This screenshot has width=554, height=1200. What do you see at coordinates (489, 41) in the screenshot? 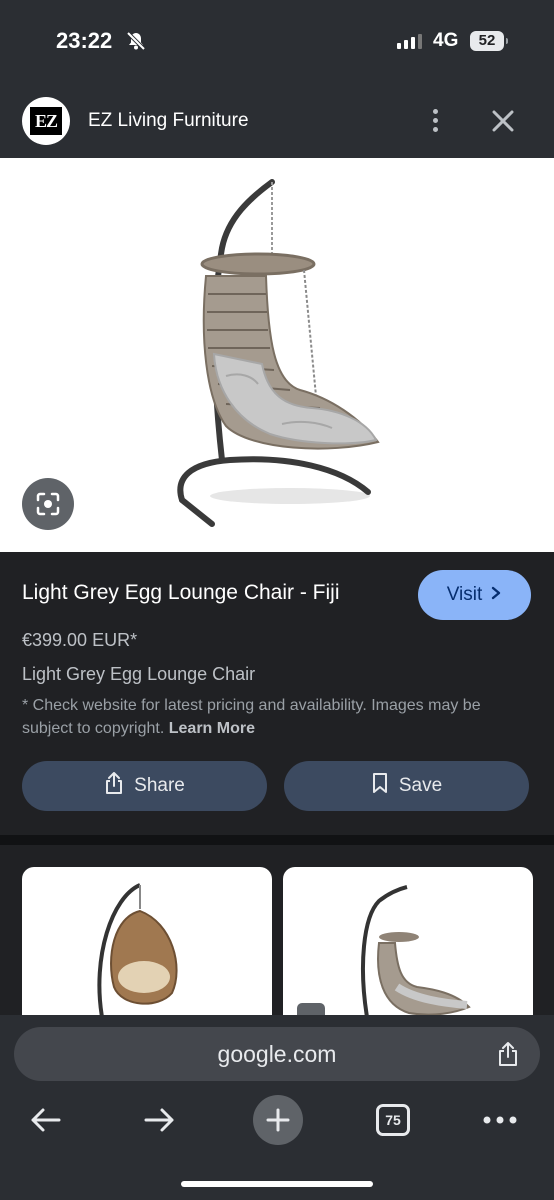
I see `battery-icon: 52` at bounding box center [489, 41].